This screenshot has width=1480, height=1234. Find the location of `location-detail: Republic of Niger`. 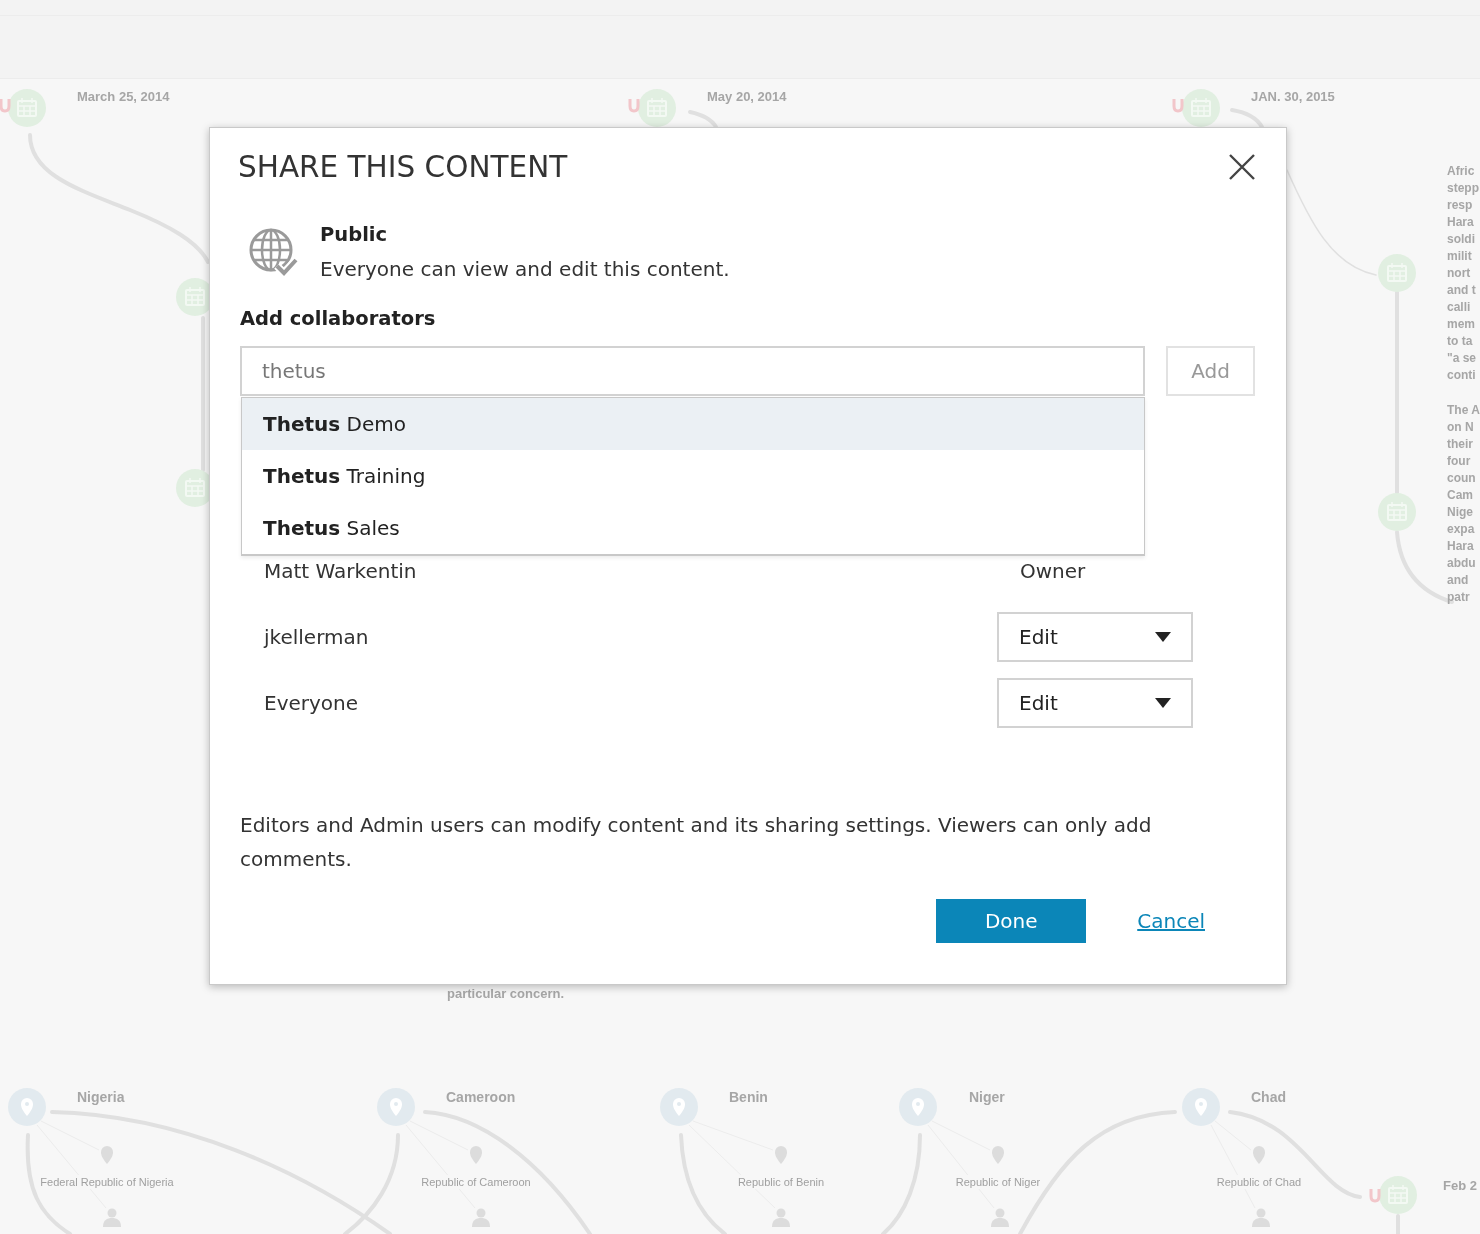

location-detail: Republic of Niger is located at coordinates (998, 1182).